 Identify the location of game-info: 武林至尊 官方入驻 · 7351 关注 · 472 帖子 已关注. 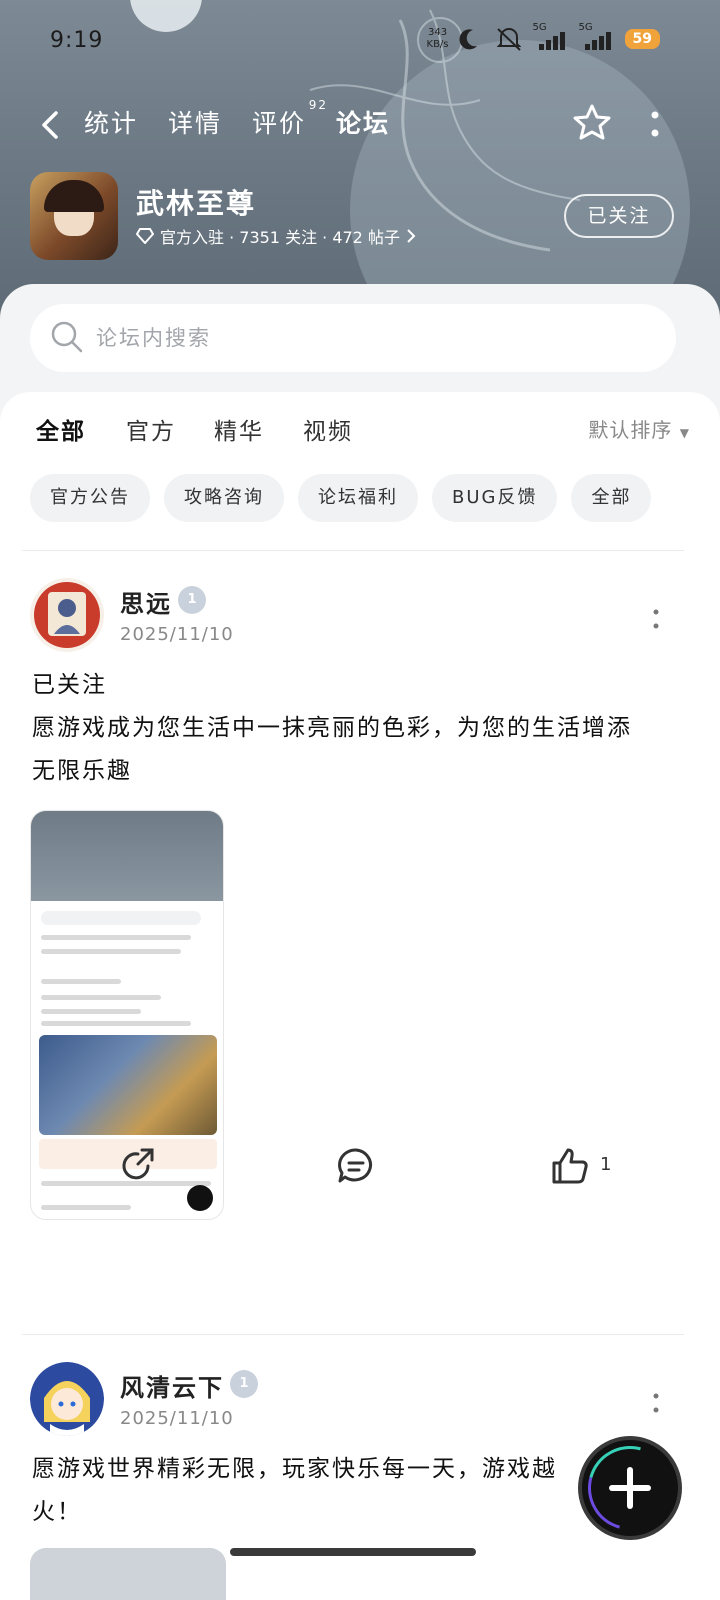
(360, 217).